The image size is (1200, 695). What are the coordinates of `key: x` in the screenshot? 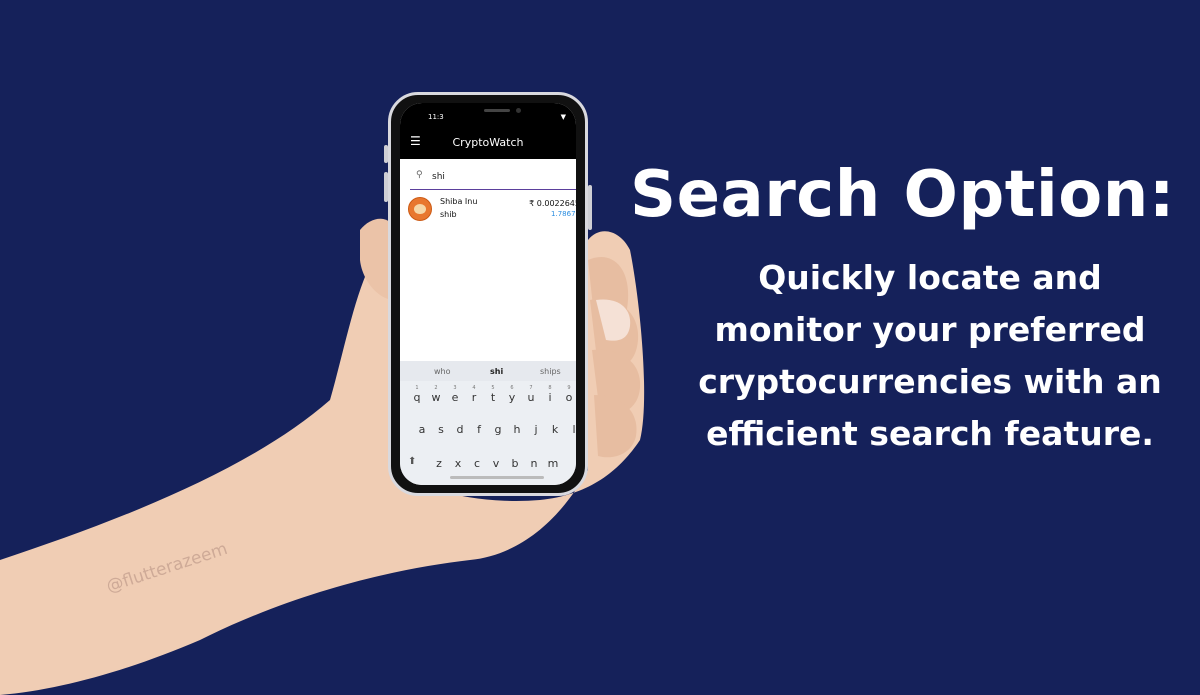 It's located at (458, 463).